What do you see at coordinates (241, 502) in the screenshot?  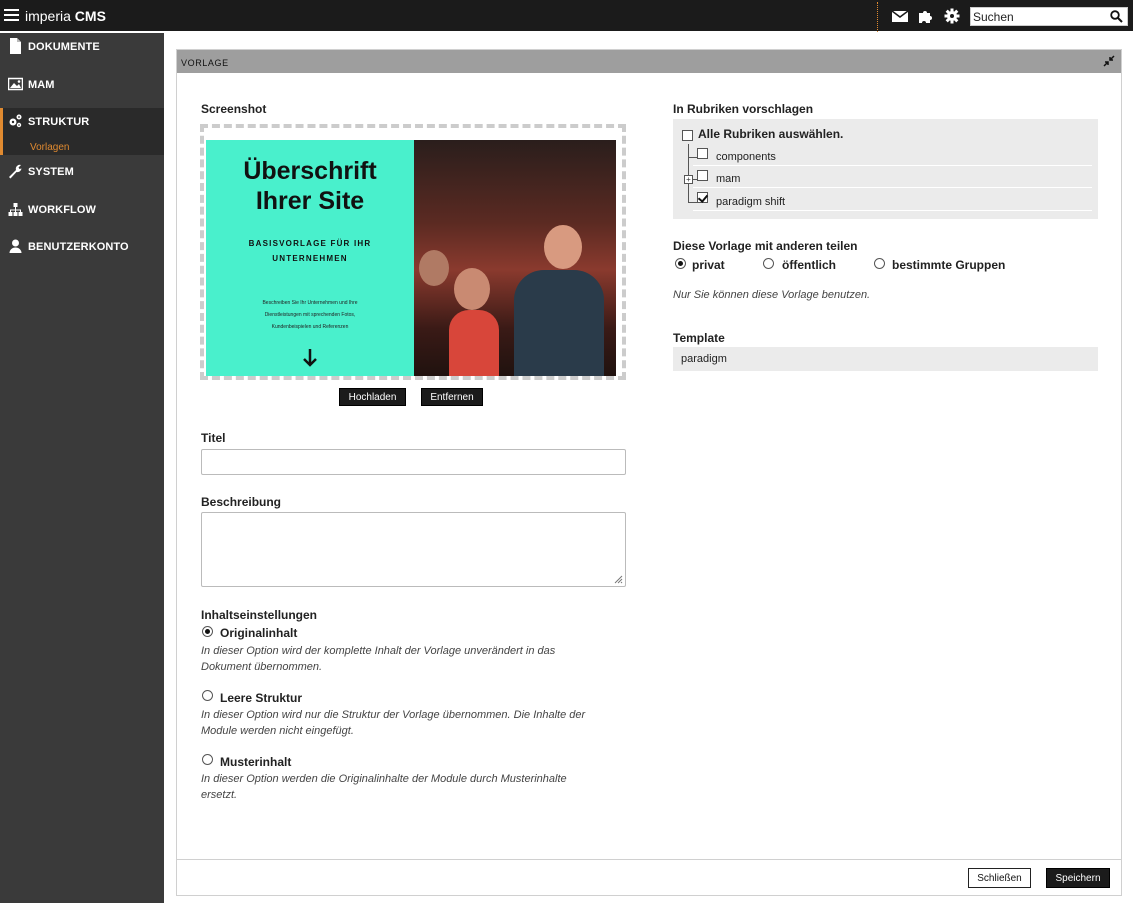 I see `description-label: Beschreibung` at bounding box center [241, 502].